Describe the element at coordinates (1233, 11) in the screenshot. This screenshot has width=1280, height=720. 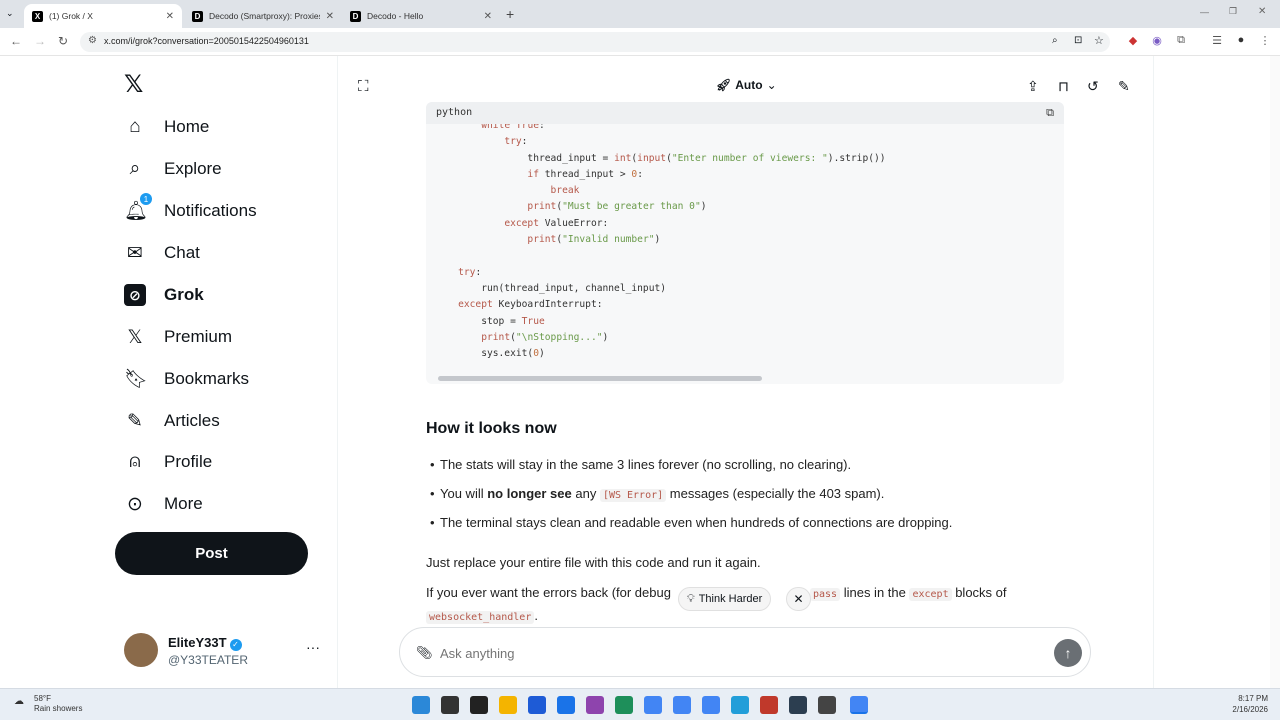
I see `maximize-icon: ❐` at that location.